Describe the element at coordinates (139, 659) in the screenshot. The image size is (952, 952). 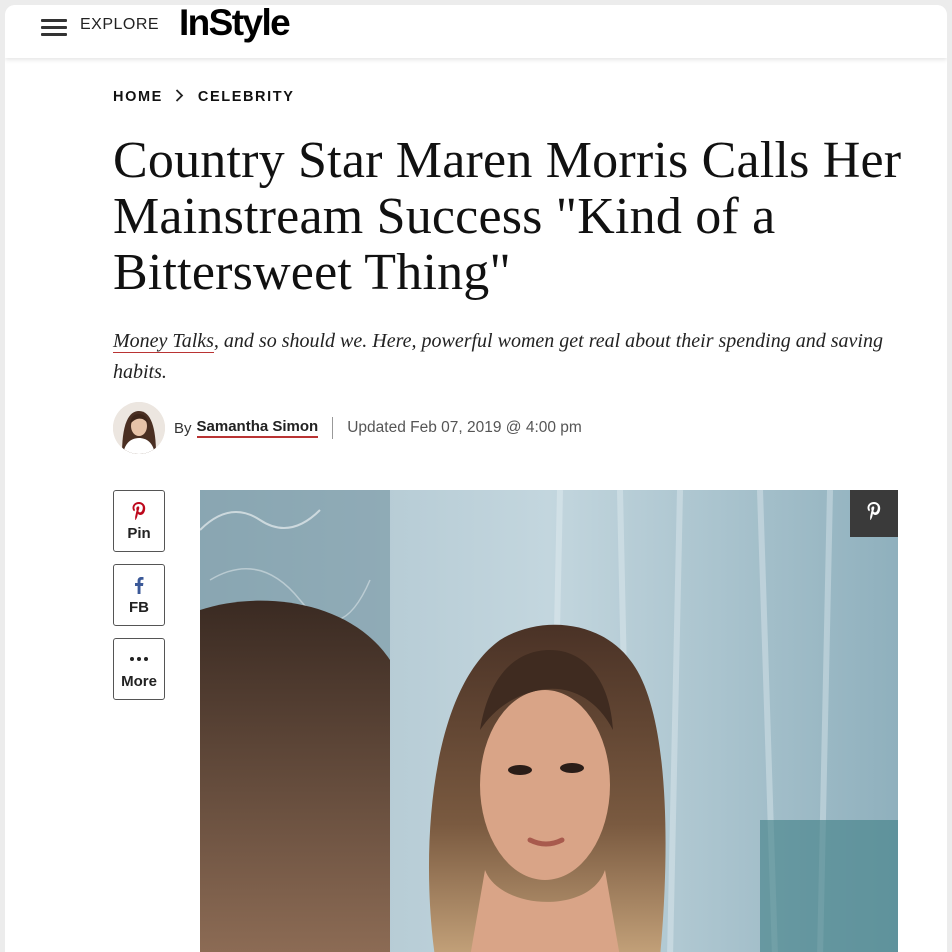
I see `more-dots-icon` at that location.